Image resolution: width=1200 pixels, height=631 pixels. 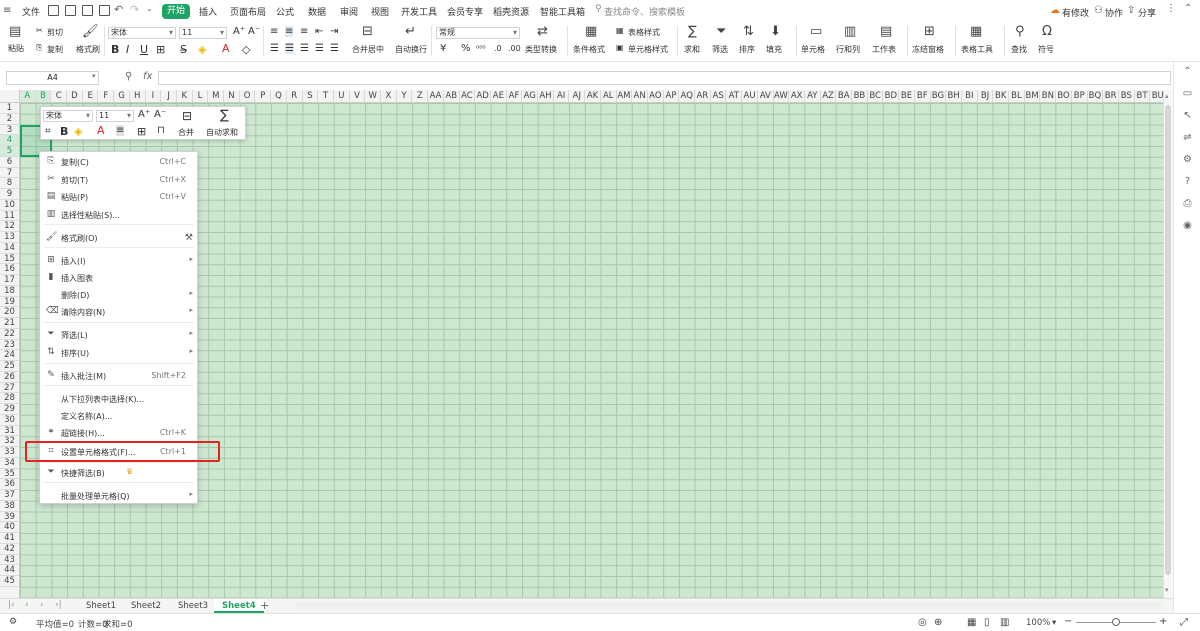 I want to click on column-header-cell: AV, so click(x=766, y=96).